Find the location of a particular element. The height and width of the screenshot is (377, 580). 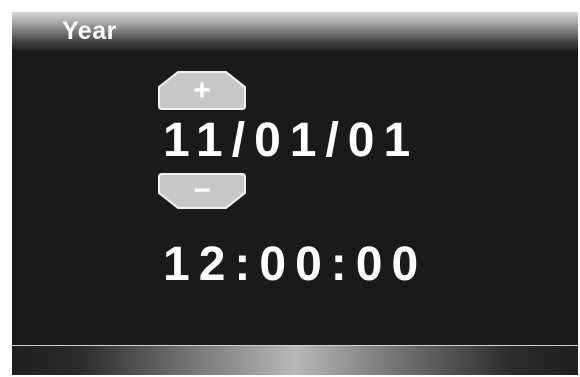

increment-button: + is located at coordinates (202, 90).